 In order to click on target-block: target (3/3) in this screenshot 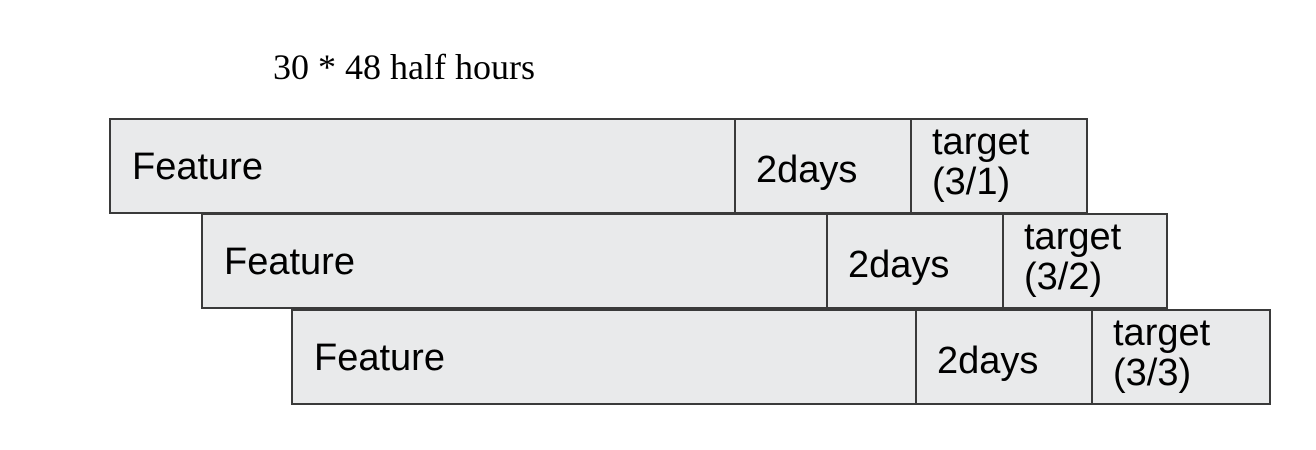, I will do `click(1181, 357)`.